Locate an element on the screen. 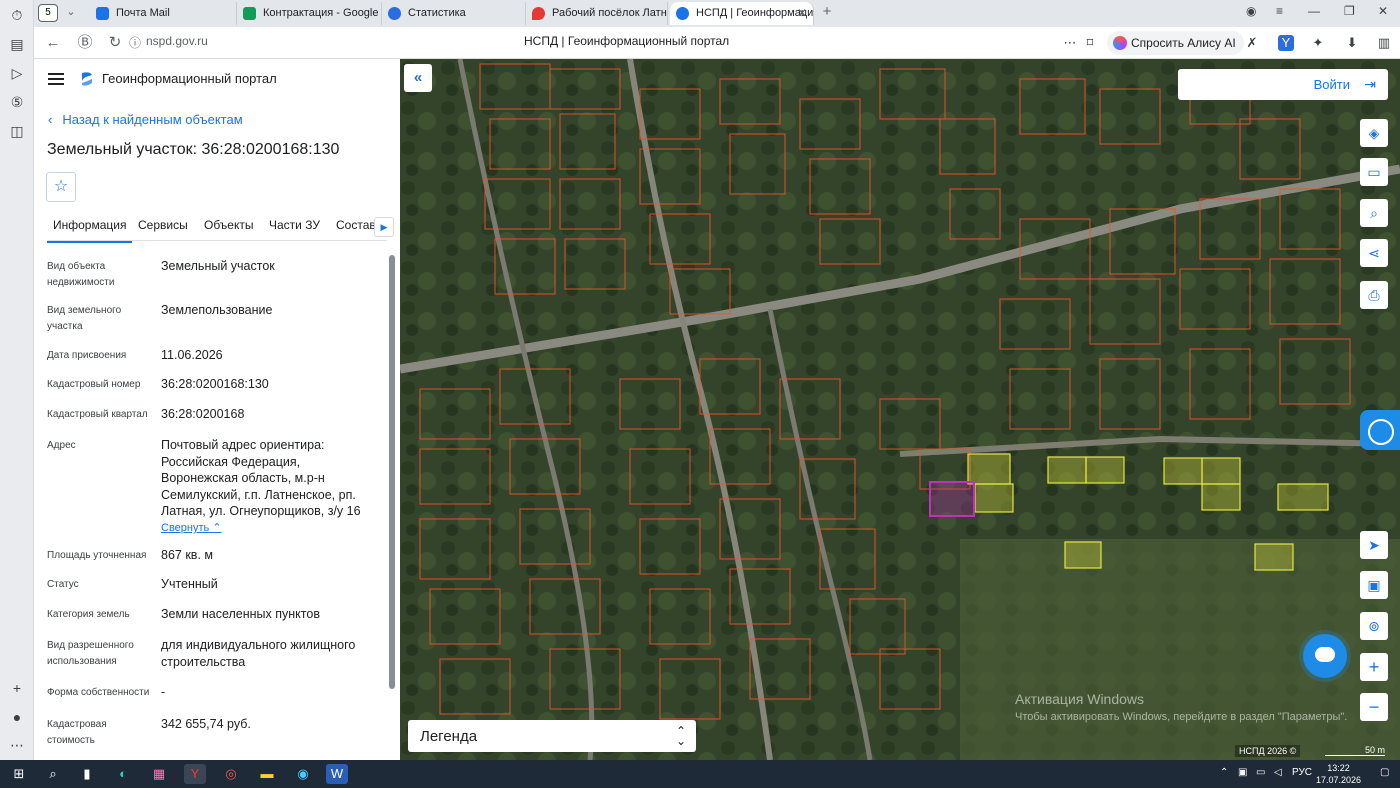 This screenshot has width=1400, height=788. tray-chevron-icon: ⌃ is located at coordinates (1224, 772).